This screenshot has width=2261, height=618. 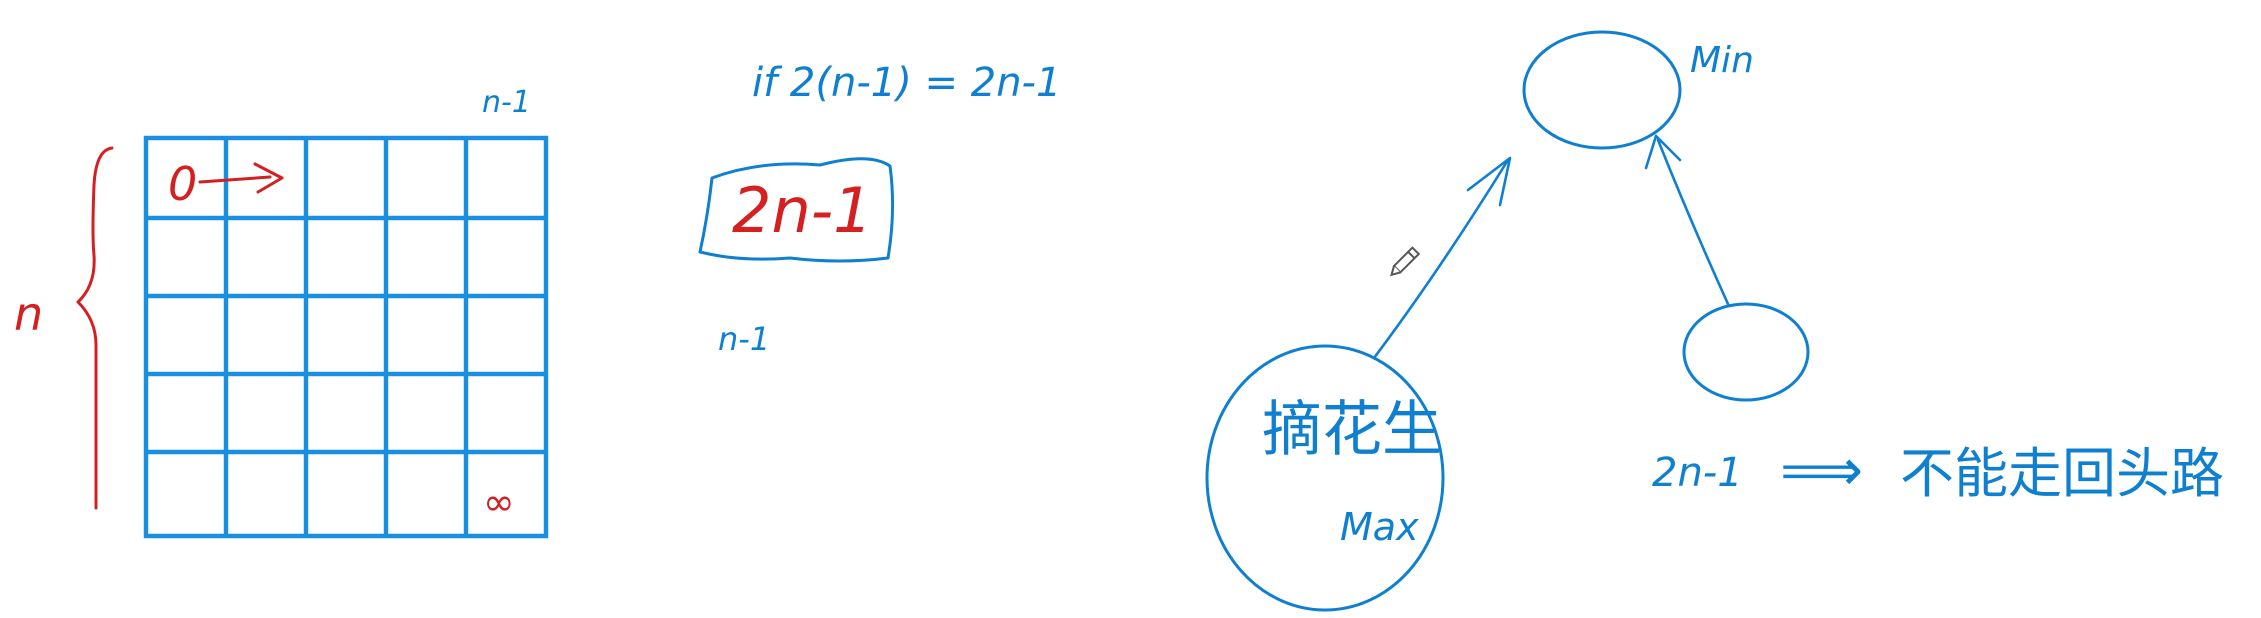 What do you see at coordinates (906, 83) in the screenshot?
I see `condition-text: if 2(n-1) = 2n-1` at bounding box center [906, 83].